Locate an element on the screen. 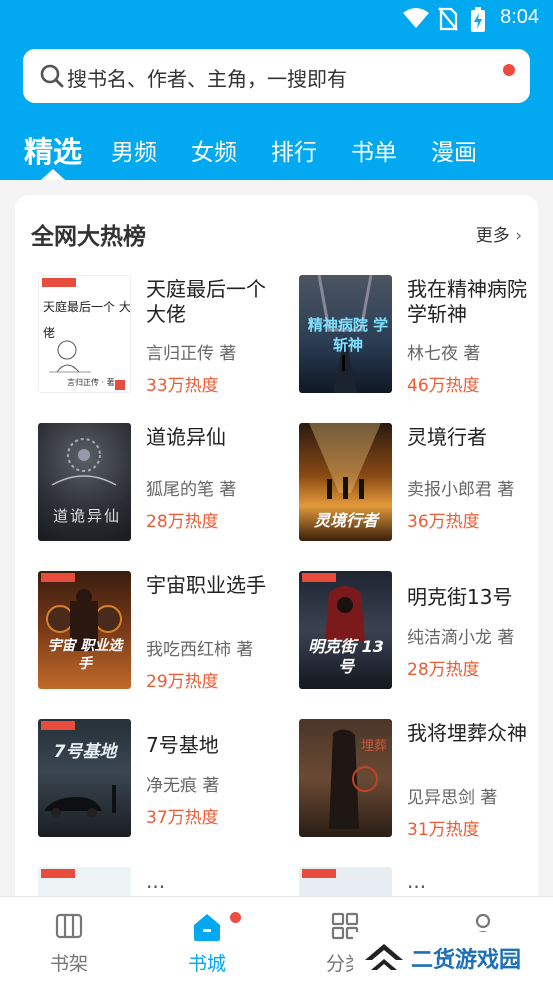  watermark-logo-icon is located at coordinates (384, 960).